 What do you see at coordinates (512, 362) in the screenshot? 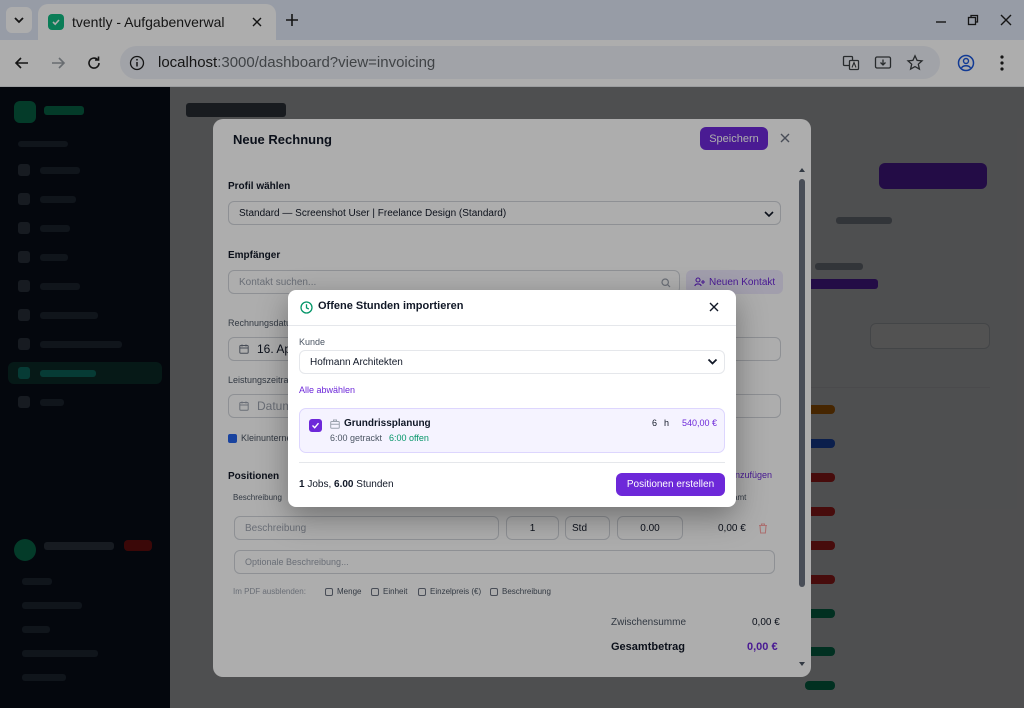
I see `customer-select: Hofmann Architekten` at bounding box center [512, 362].